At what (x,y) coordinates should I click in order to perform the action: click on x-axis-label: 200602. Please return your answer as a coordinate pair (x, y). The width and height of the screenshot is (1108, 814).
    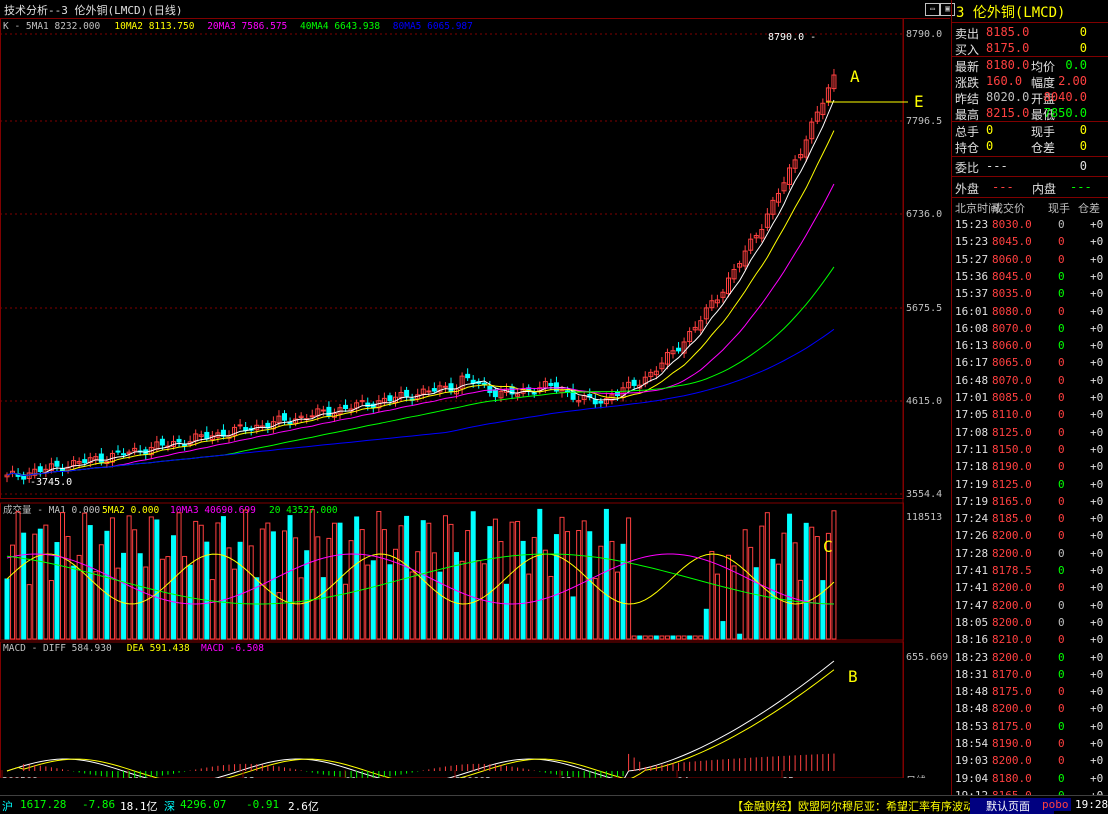
    Looking at the image, I should click on (473, 777).